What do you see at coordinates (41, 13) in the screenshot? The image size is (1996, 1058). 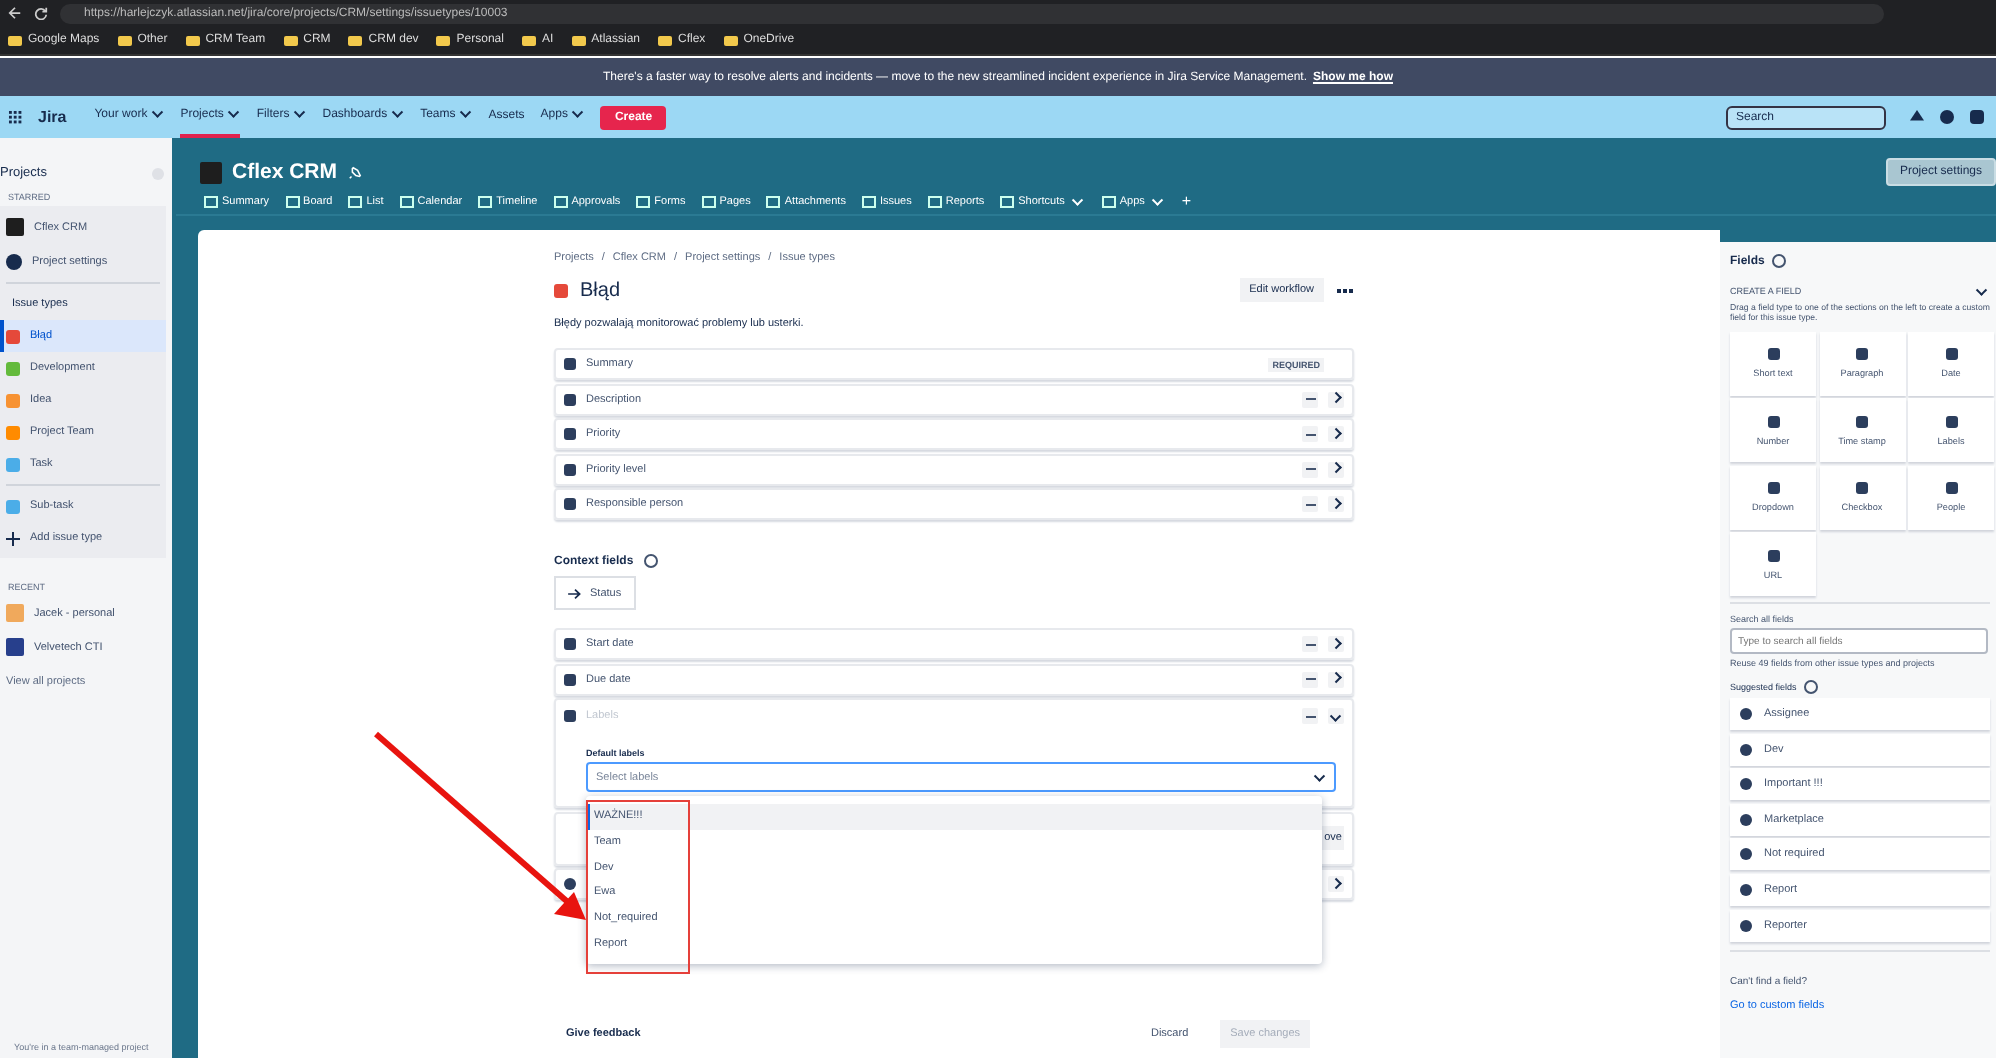 I see `reload-icon` at bounding box center [41, 13].